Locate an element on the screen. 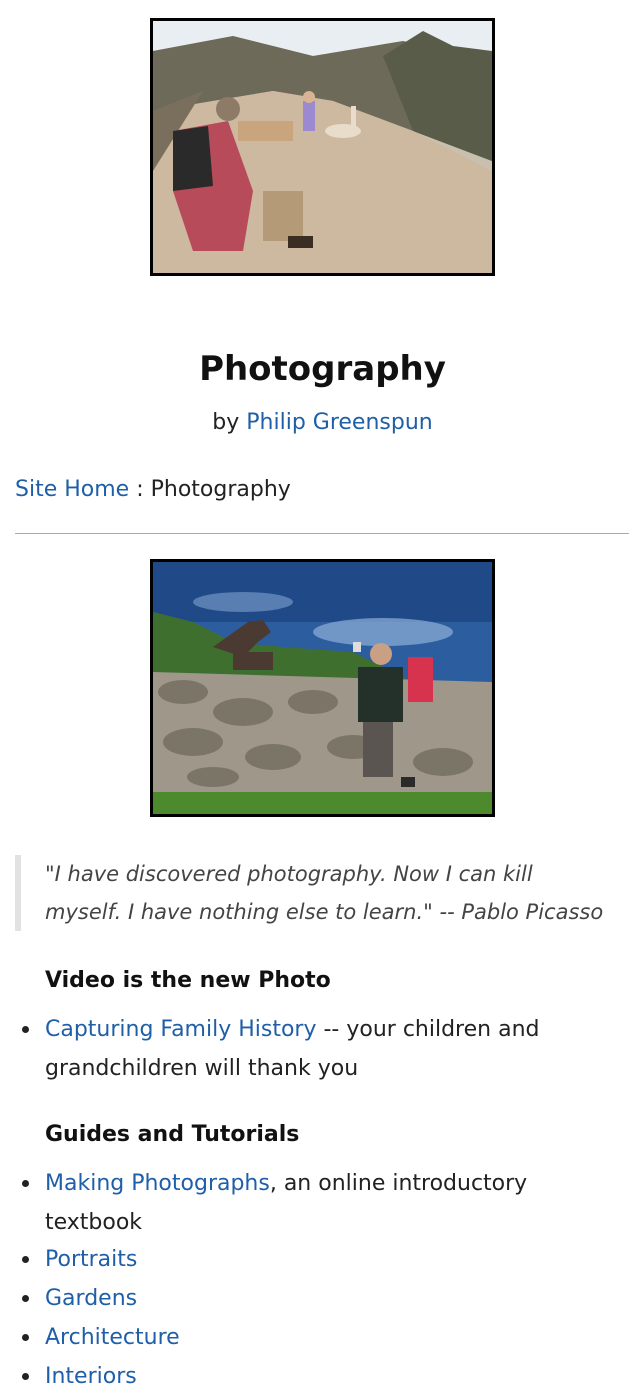  portraits-link: Portraits is located at coordinates (91, 1259).